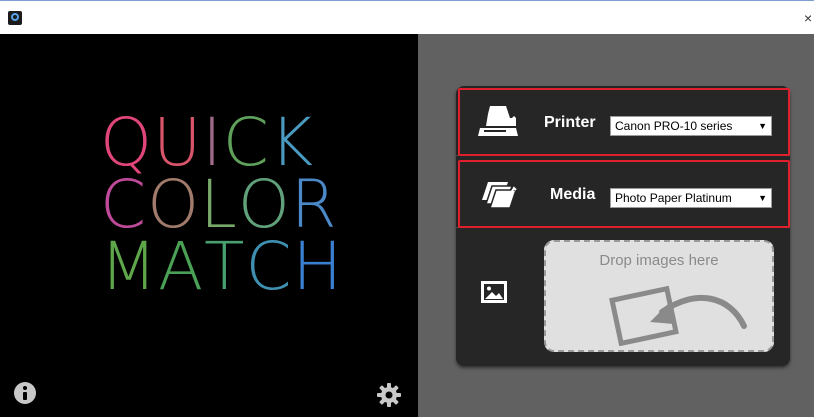 The height and width of the screenshot is (417, 814). What do you see at coordinates (219, 204) in the screenshot?
I see `logo-letter: L` at bounding box center [219, 204].